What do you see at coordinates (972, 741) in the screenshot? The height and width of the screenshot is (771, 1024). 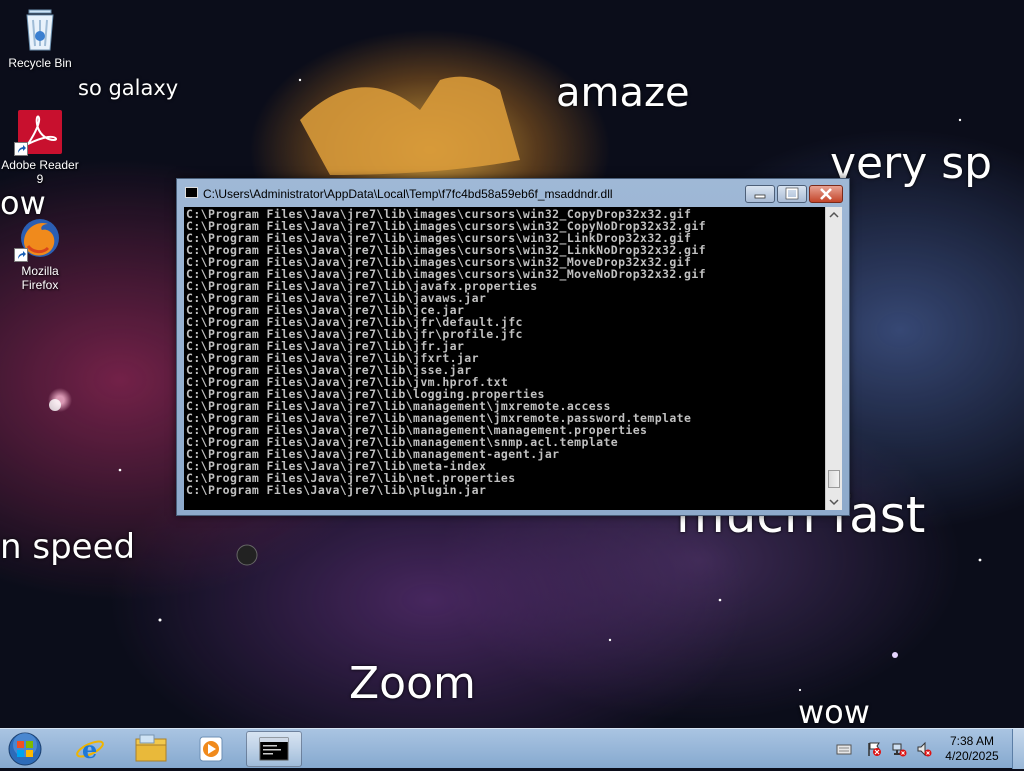 I see `clock-time: 7:38 AM` at bounding box center [972, 741].